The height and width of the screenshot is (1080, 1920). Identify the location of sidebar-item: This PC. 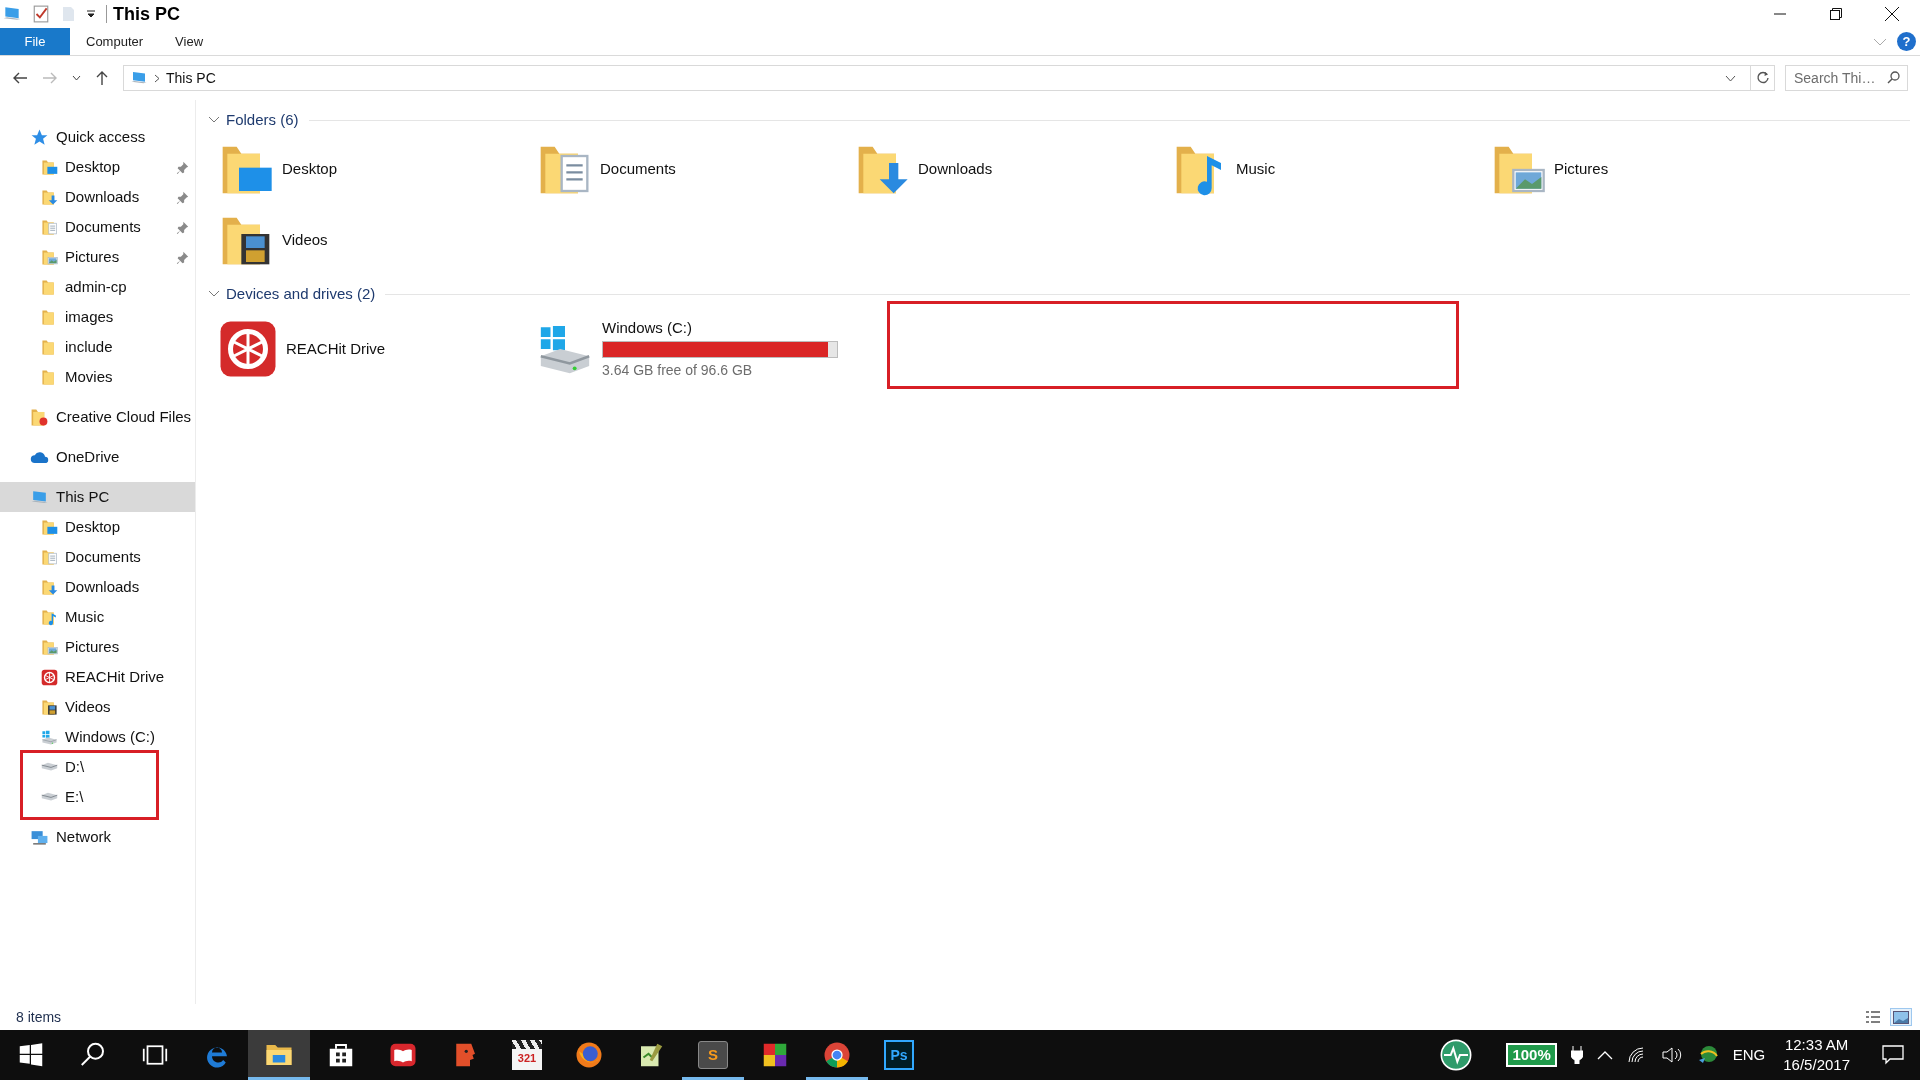
(97, 497).